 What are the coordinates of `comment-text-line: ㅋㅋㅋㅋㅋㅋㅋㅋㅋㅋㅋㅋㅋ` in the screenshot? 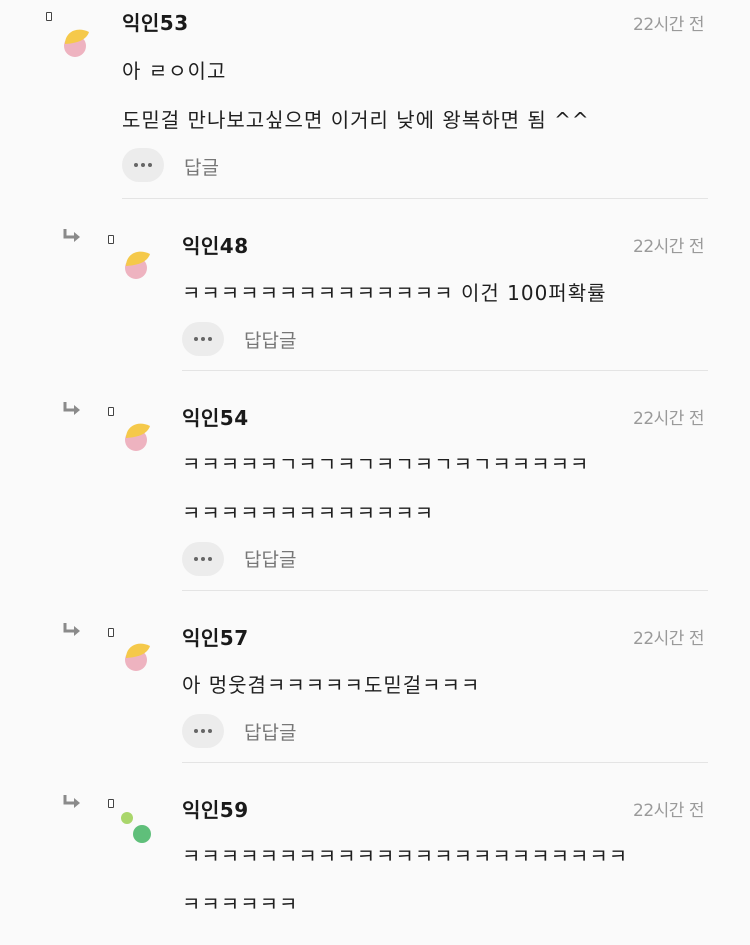 It's located at (308, 513).